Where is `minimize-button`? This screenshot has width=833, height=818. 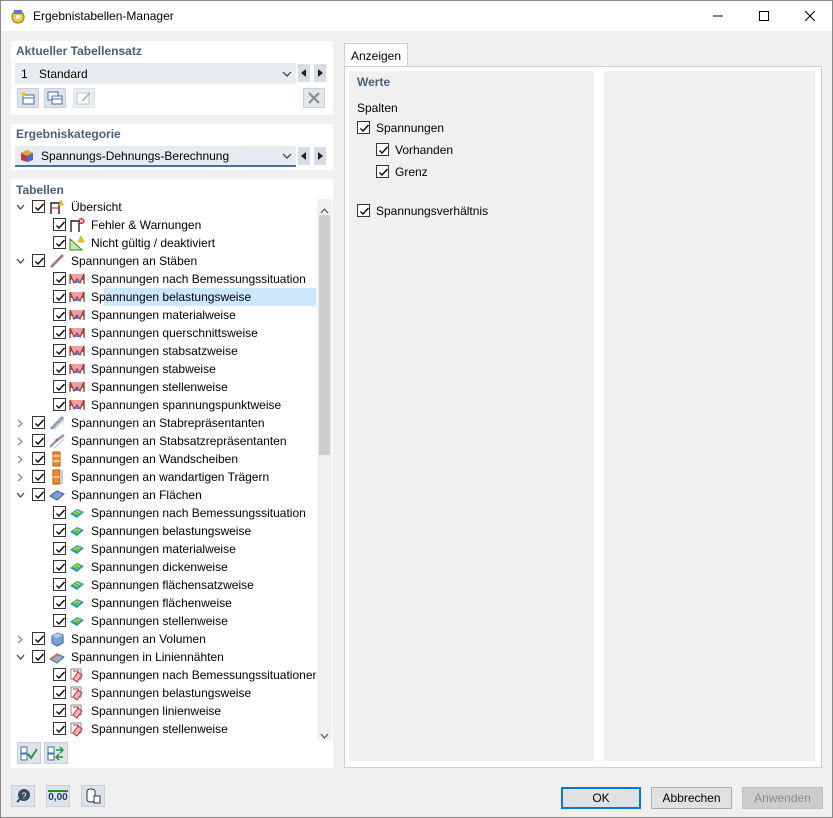 minimize-button is located at coordinates (718, 16).